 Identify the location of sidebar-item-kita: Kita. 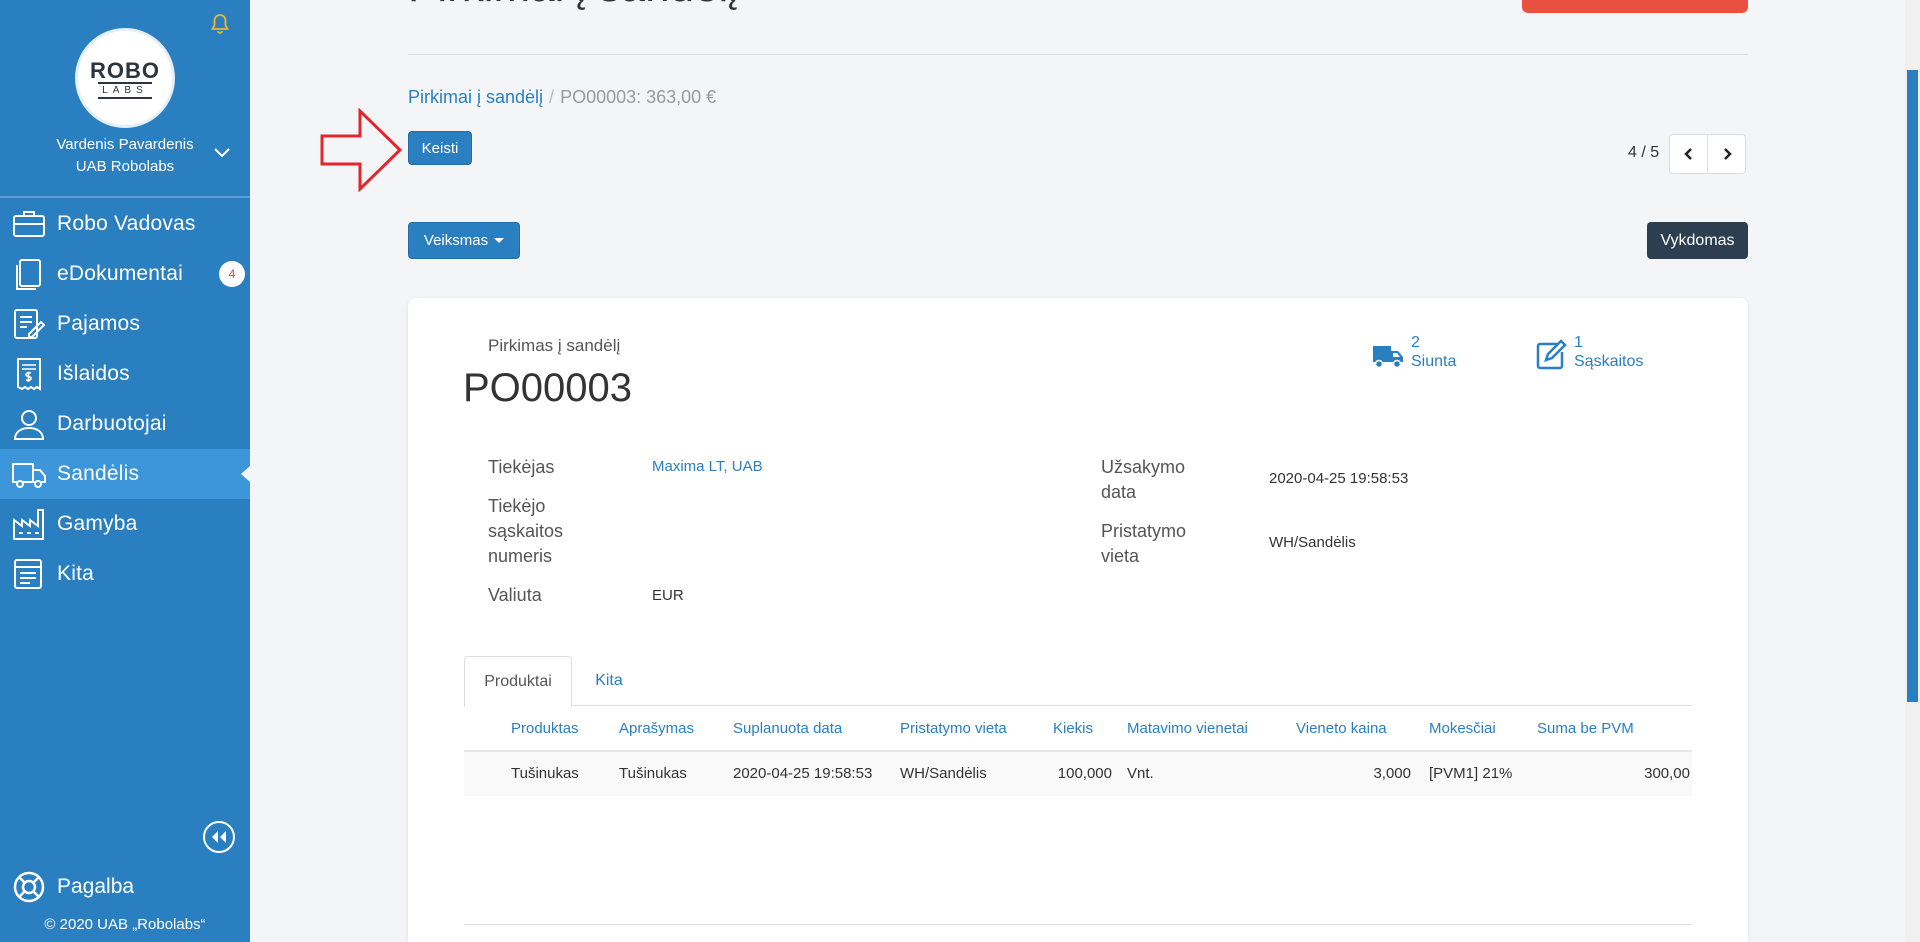
(125, 574).